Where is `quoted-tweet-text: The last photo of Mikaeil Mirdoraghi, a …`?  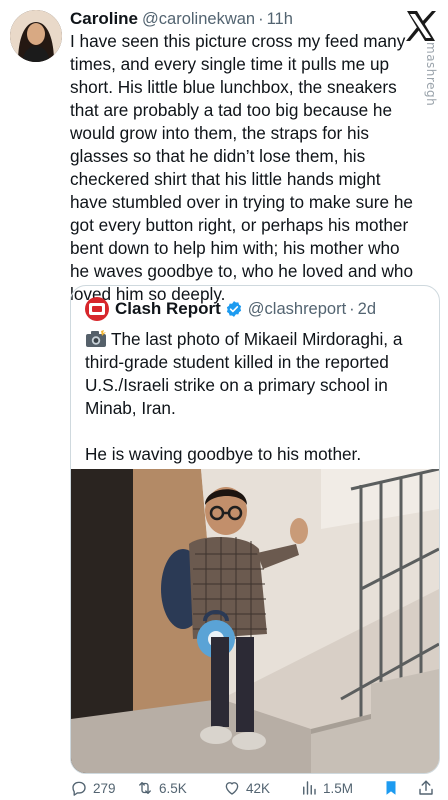 quoted-tweet-text: The last photo of Mikaeil Mirdoraghi, a … is located at coordinates (257, 397).